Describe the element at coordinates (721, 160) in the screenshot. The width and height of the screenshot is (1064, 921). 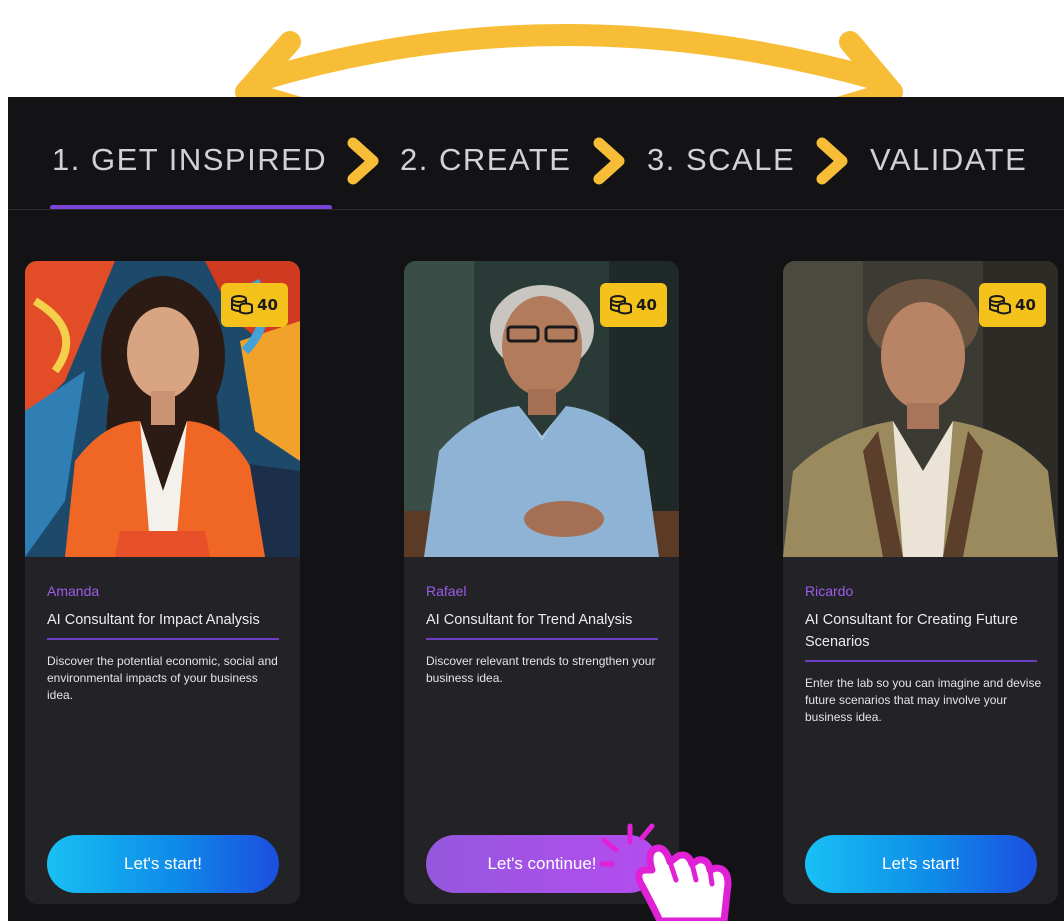
I see `tab-scale: 3. SCALE` at that location.